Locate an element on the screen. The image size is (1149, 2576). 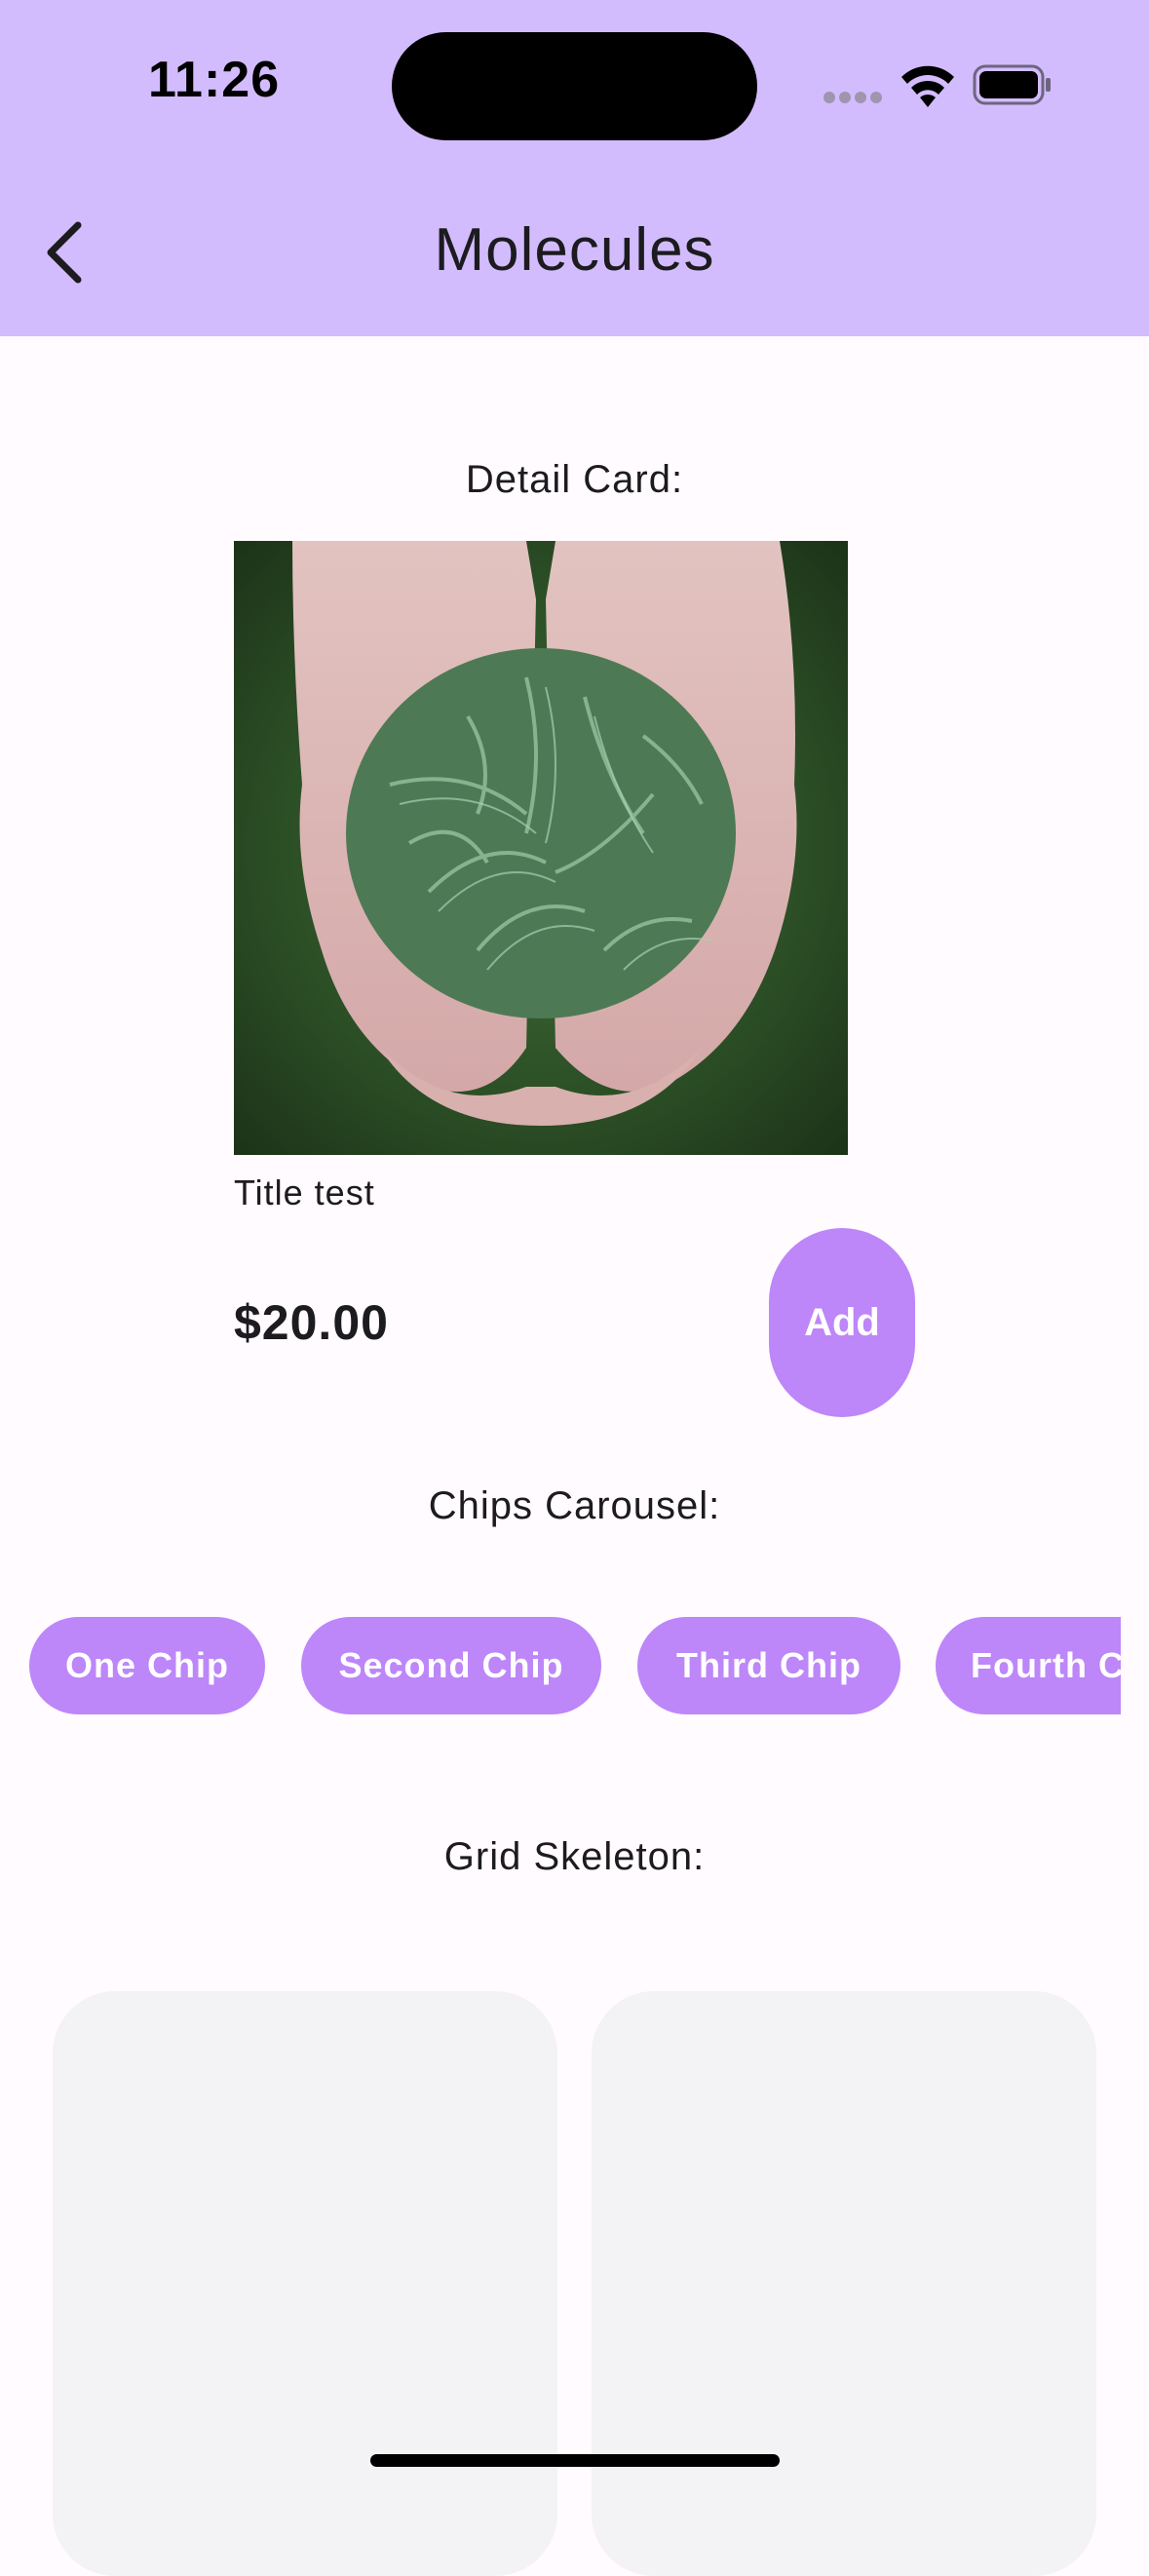
home-indicator is located at coordinates (575, 2460).